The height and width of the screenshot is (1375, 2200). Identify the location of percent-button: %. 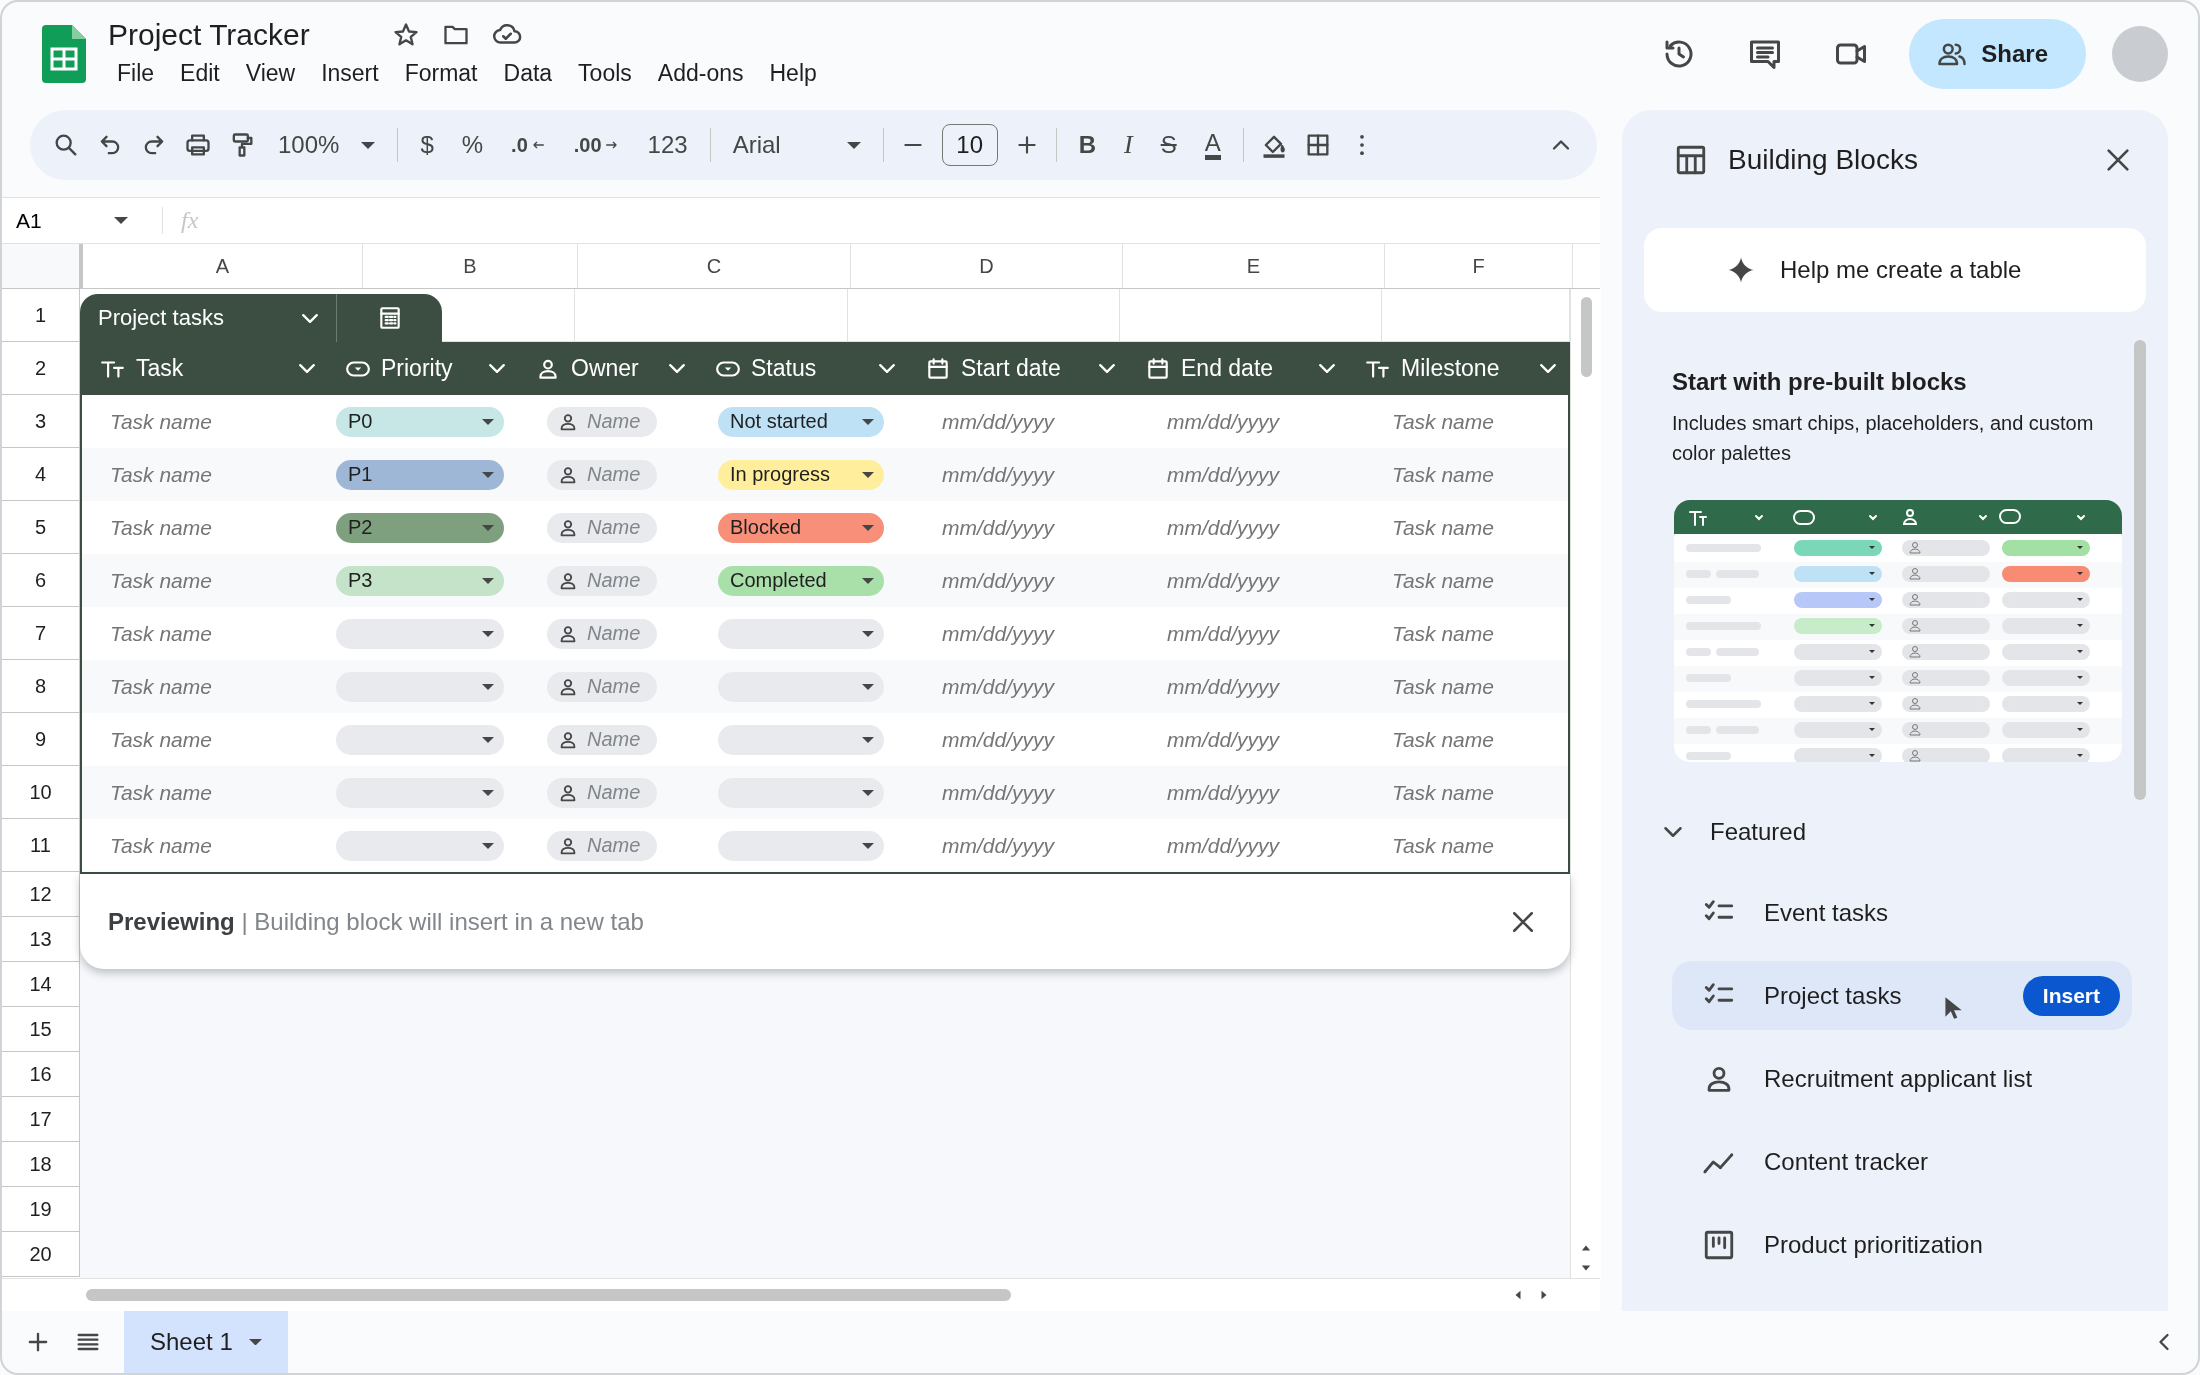
(472, 145).